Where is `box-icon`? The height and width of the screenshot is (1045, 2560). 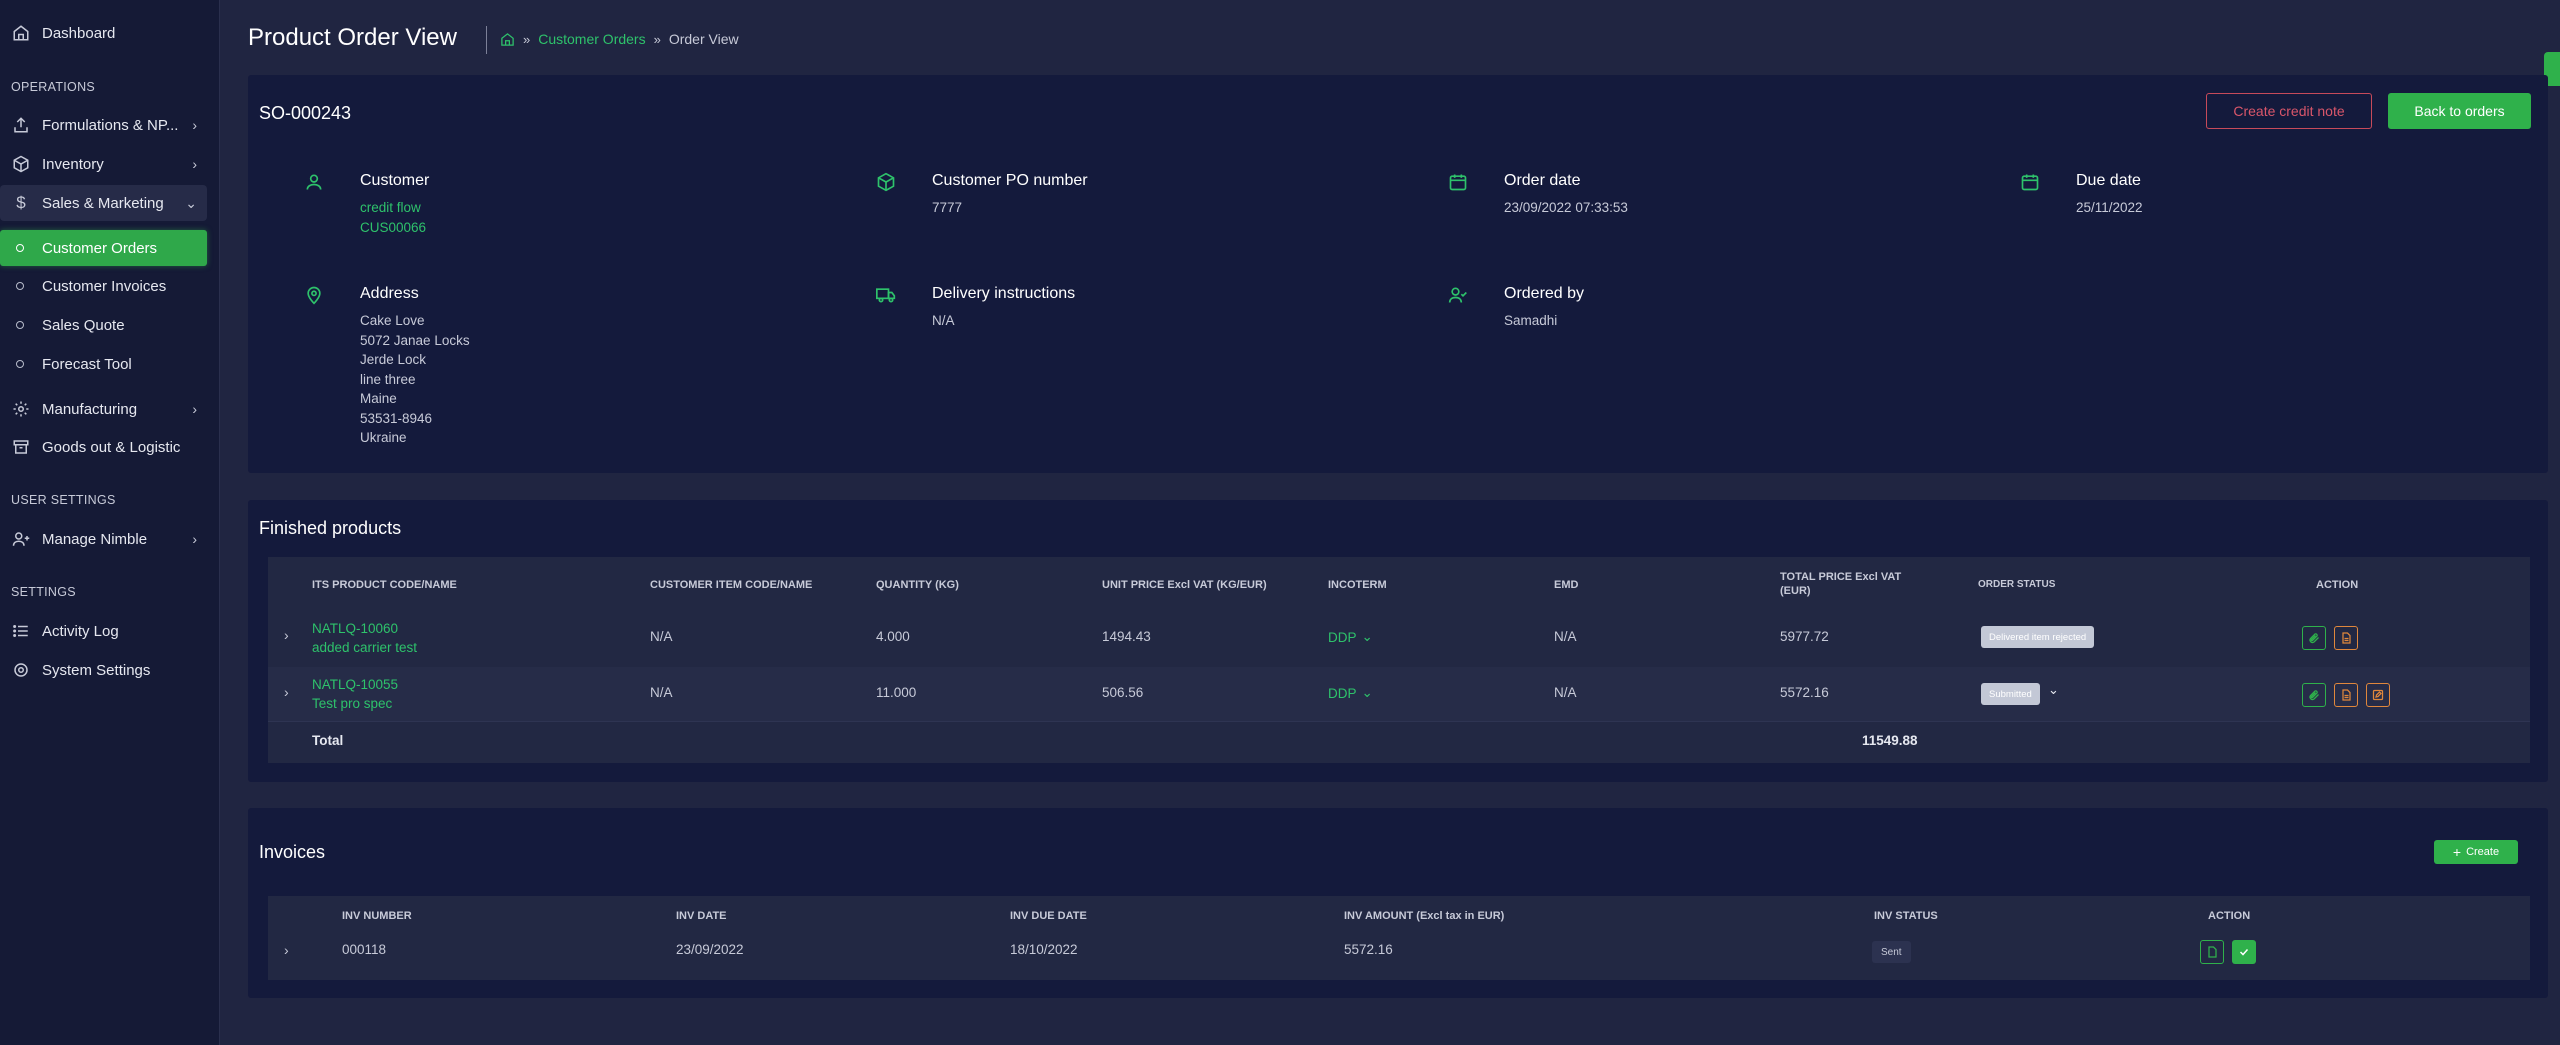
box-icon is located at coordinates (21, 164).